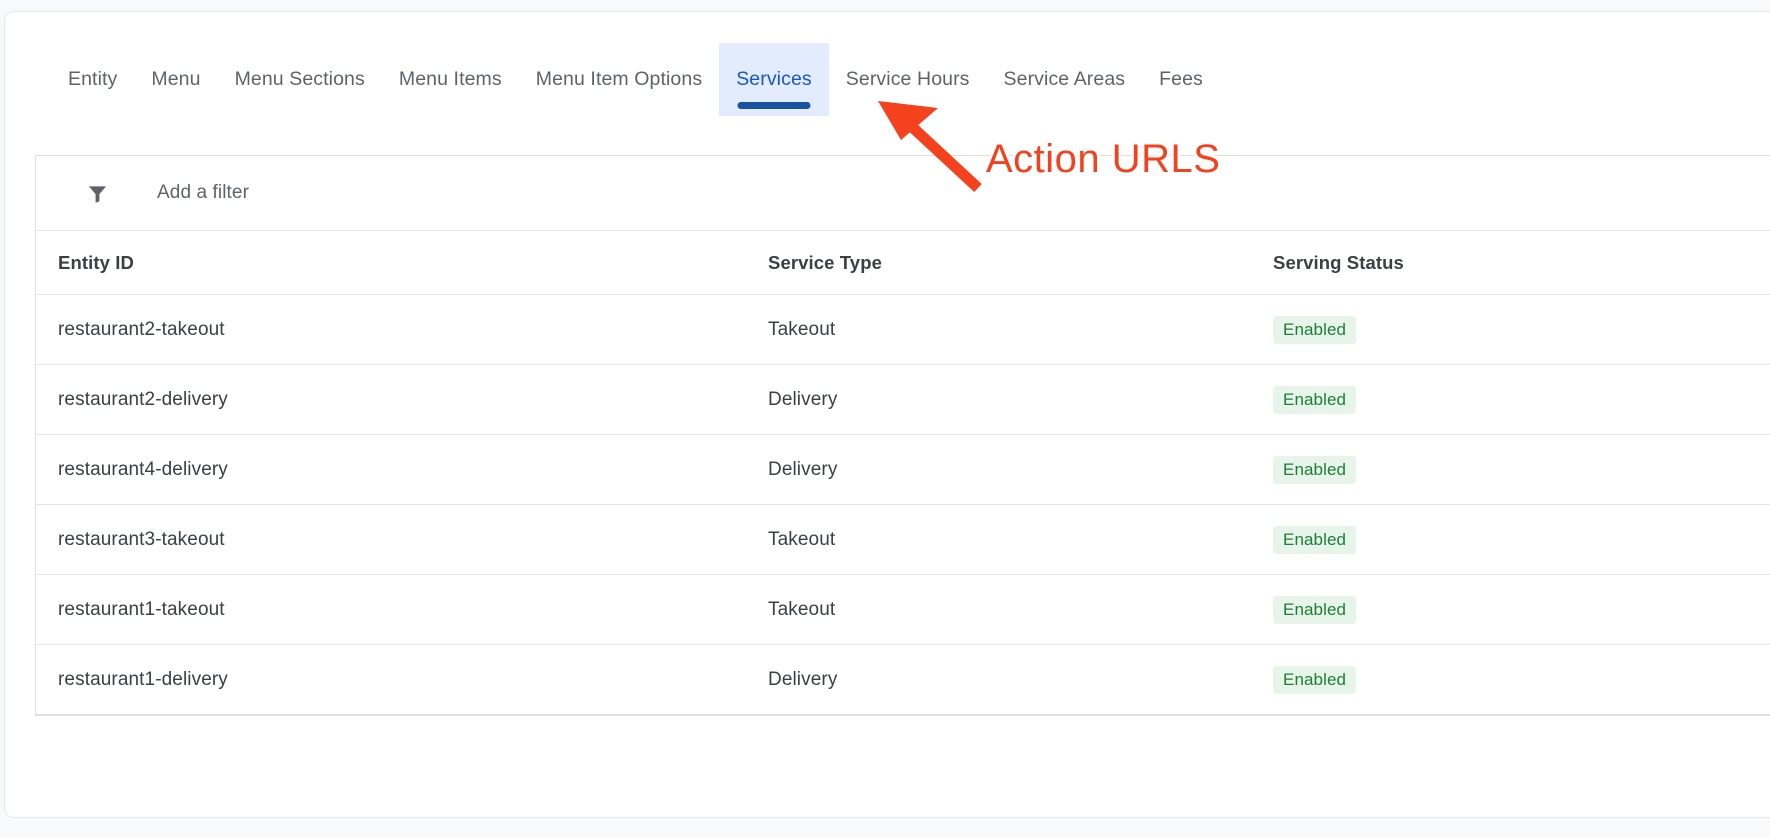 Image resolution: width=1770 pixels, height=838 pixels. I want to click on tab-menu-items: Menu Items, so click(450, 79).